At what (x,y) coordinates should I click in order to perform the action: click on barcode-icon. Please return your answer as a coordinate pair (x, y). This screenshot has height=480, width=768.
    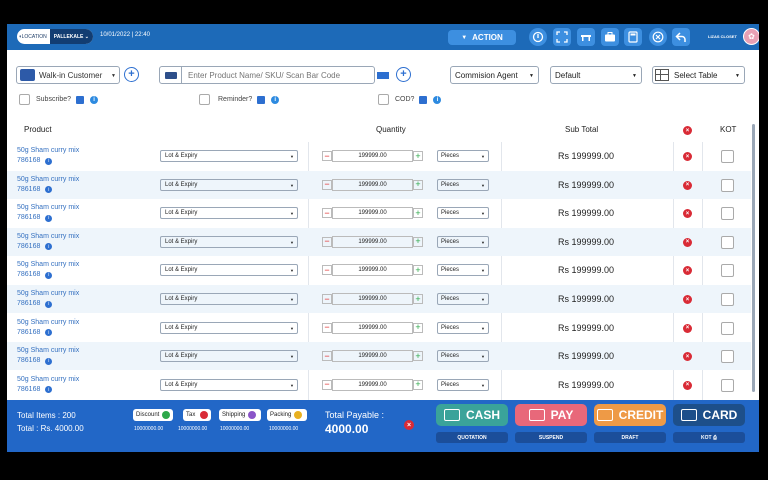
    Looking at the image, I should click on (383, 75).